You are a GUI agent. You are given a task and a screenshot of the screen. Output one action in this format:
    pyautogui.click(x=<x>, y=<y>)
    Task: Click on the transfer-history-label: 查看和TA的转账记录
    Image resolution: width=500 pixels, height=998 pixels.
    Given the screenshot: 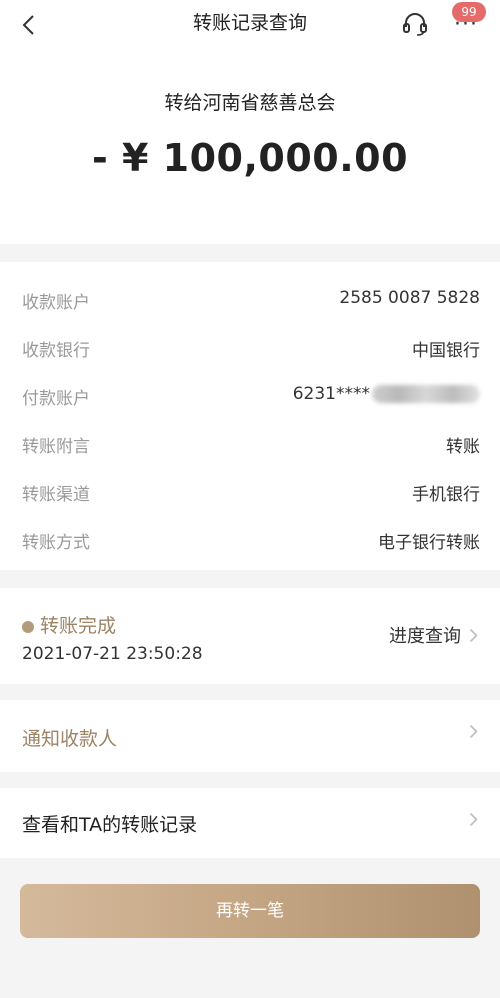 What is the action you would take?
    pyautogui.click(x=110, y=825)
    